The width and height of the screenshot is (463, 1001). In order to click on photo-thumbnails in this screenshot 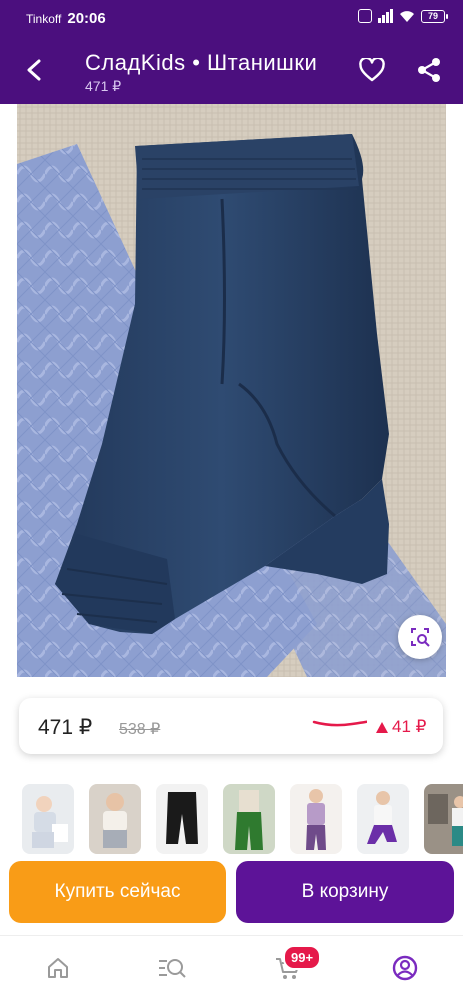, I will do `click(242, 819)`.